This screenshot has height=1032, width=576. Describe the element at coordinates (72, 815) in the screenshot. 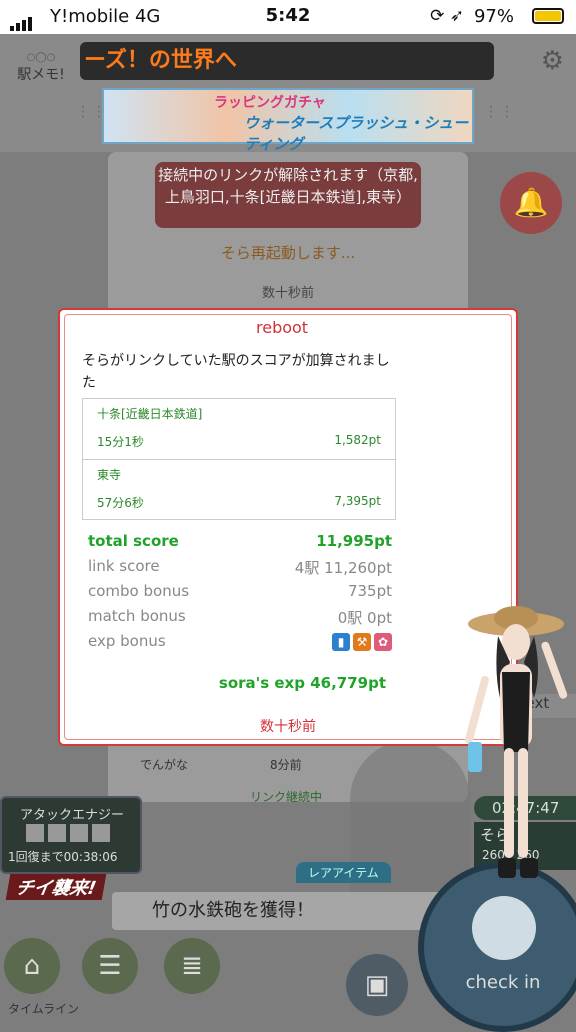

I see `attack-energy-title: アタックエナジー` at that location.